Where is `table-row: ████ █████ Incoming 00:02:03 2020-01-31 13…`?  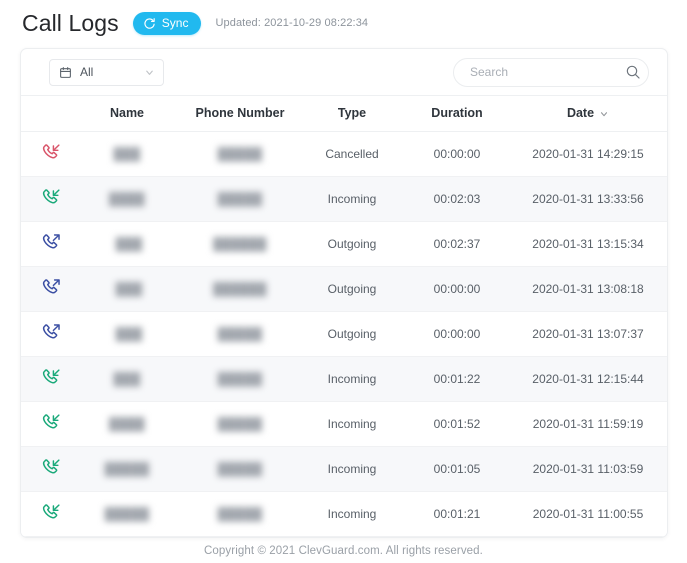
table-row: ████ █████ Incoming 00:02:03 2020-01-31 13… is located at coordinates (344, 199).